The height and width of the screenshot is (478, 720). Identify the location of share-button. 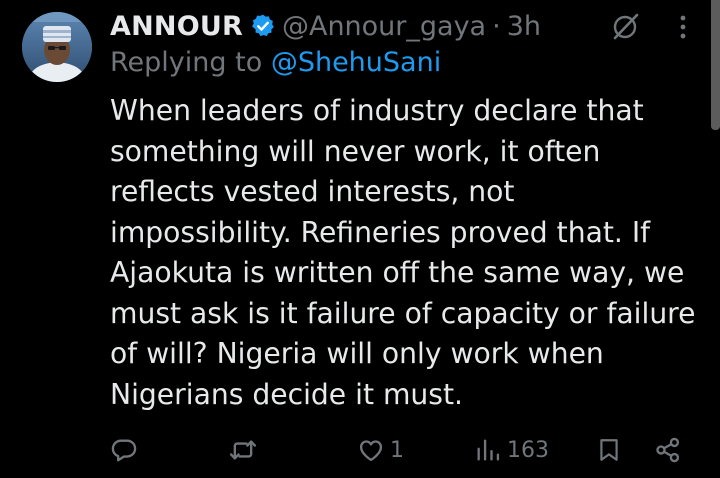
(668, 450).